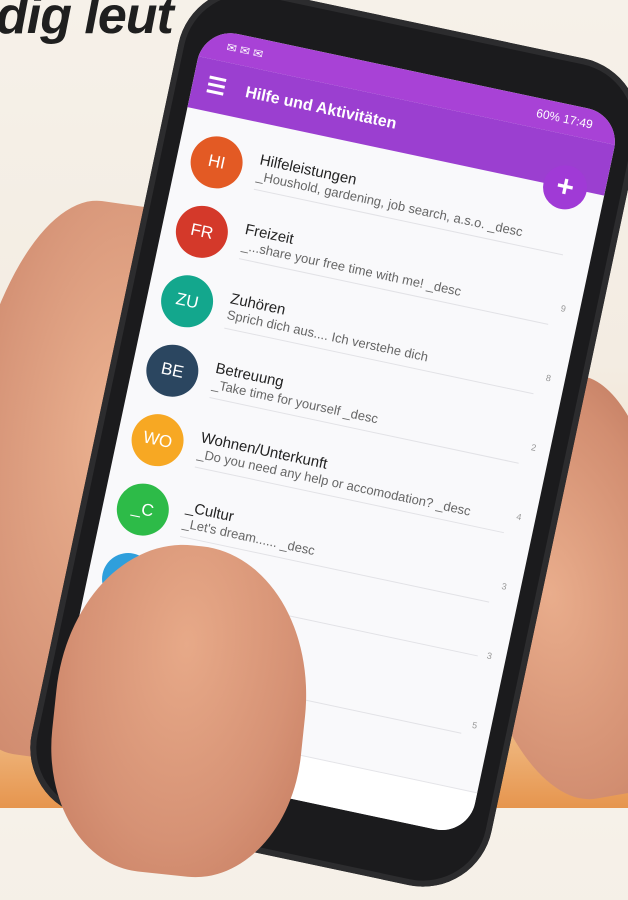 This screenshot has height=900, width=628. Describe the element at coordinates (87, 22) in the screenshot. I see `headline-text: dig leut` at that location.